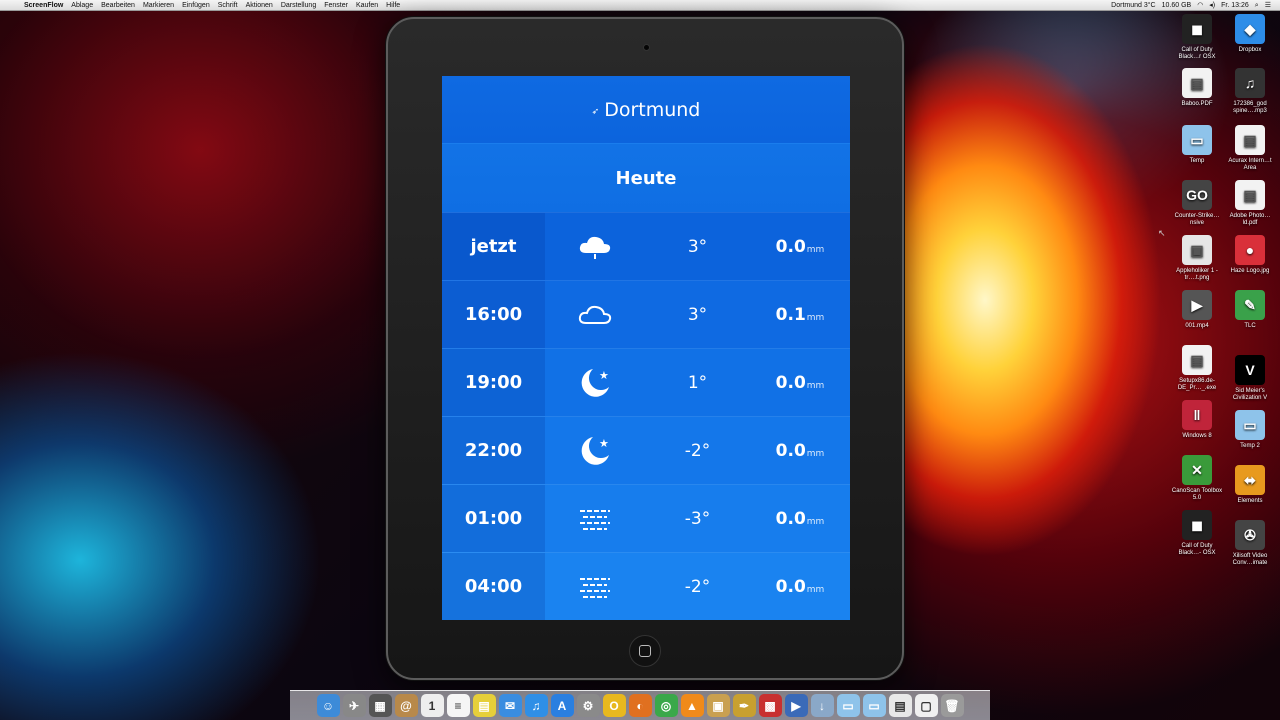 The height and width of the screenshot is (720, 1280). Describe the element at coordinates (1200, 5) in the screenshot. I see `wifi-icon: ◠` at that location.